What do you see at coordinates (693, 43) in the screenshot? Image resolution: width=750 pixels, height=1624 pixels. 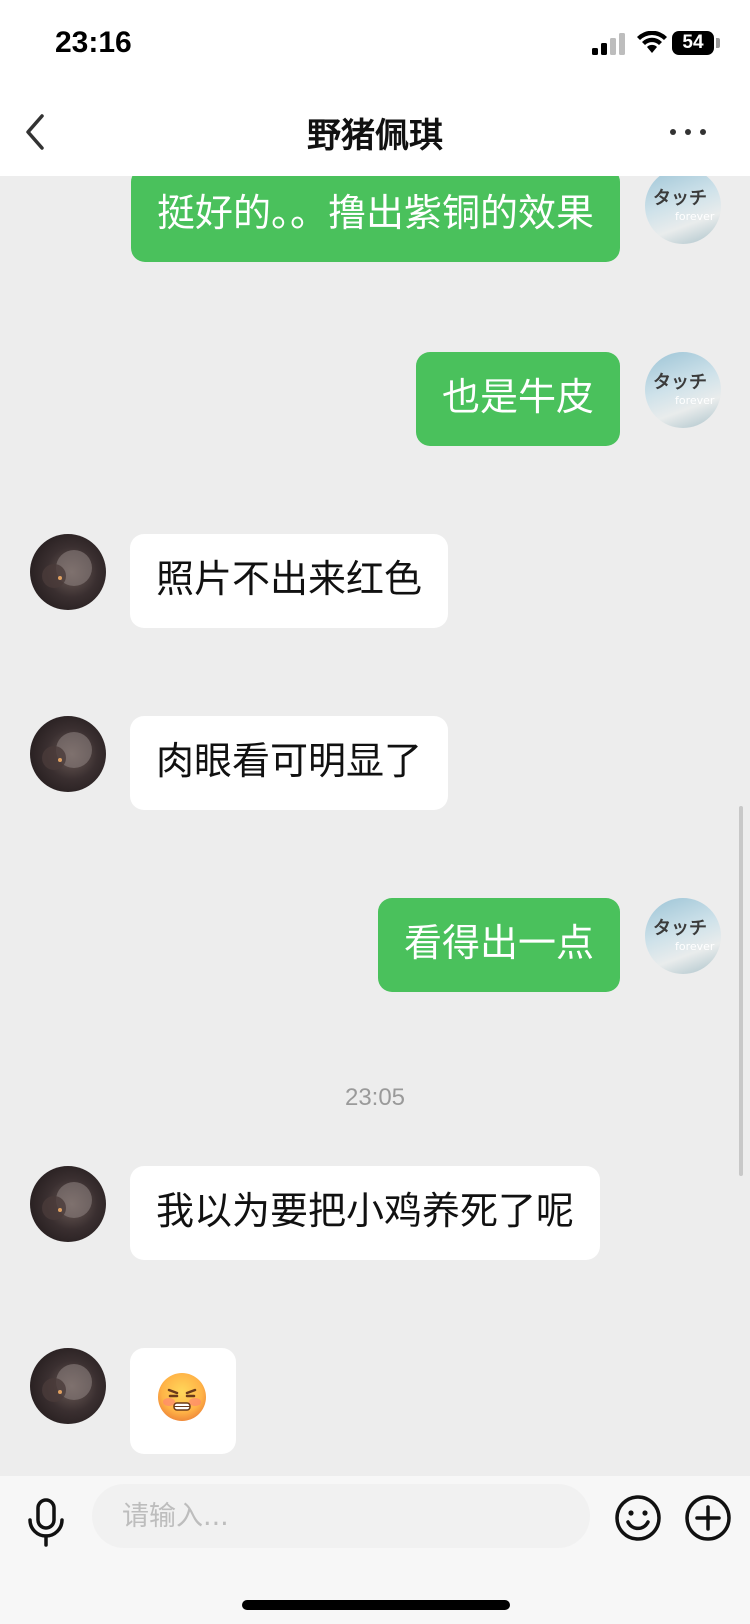 I see `battery-indicator: 54` at bounding box center [693, 43].